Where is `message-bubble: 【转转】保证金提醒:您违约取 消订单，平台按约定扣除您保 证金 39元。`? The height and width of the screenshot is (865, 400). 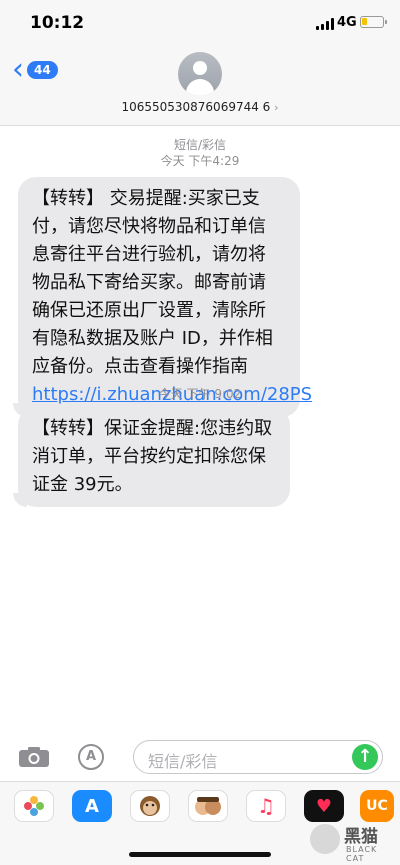 message-bubble: 【转转】保证金提醒:您违约取 消订单，平台按约定扣除您保 证金 39元。 is located at coordinates (151, 457).